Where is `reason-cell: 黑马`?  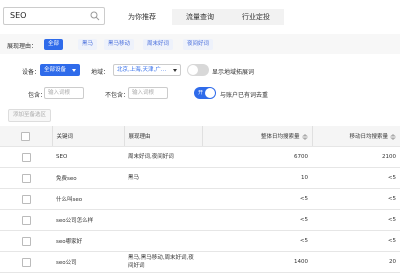
reason-cell: 黑马 is located at coordinates (163, 178).